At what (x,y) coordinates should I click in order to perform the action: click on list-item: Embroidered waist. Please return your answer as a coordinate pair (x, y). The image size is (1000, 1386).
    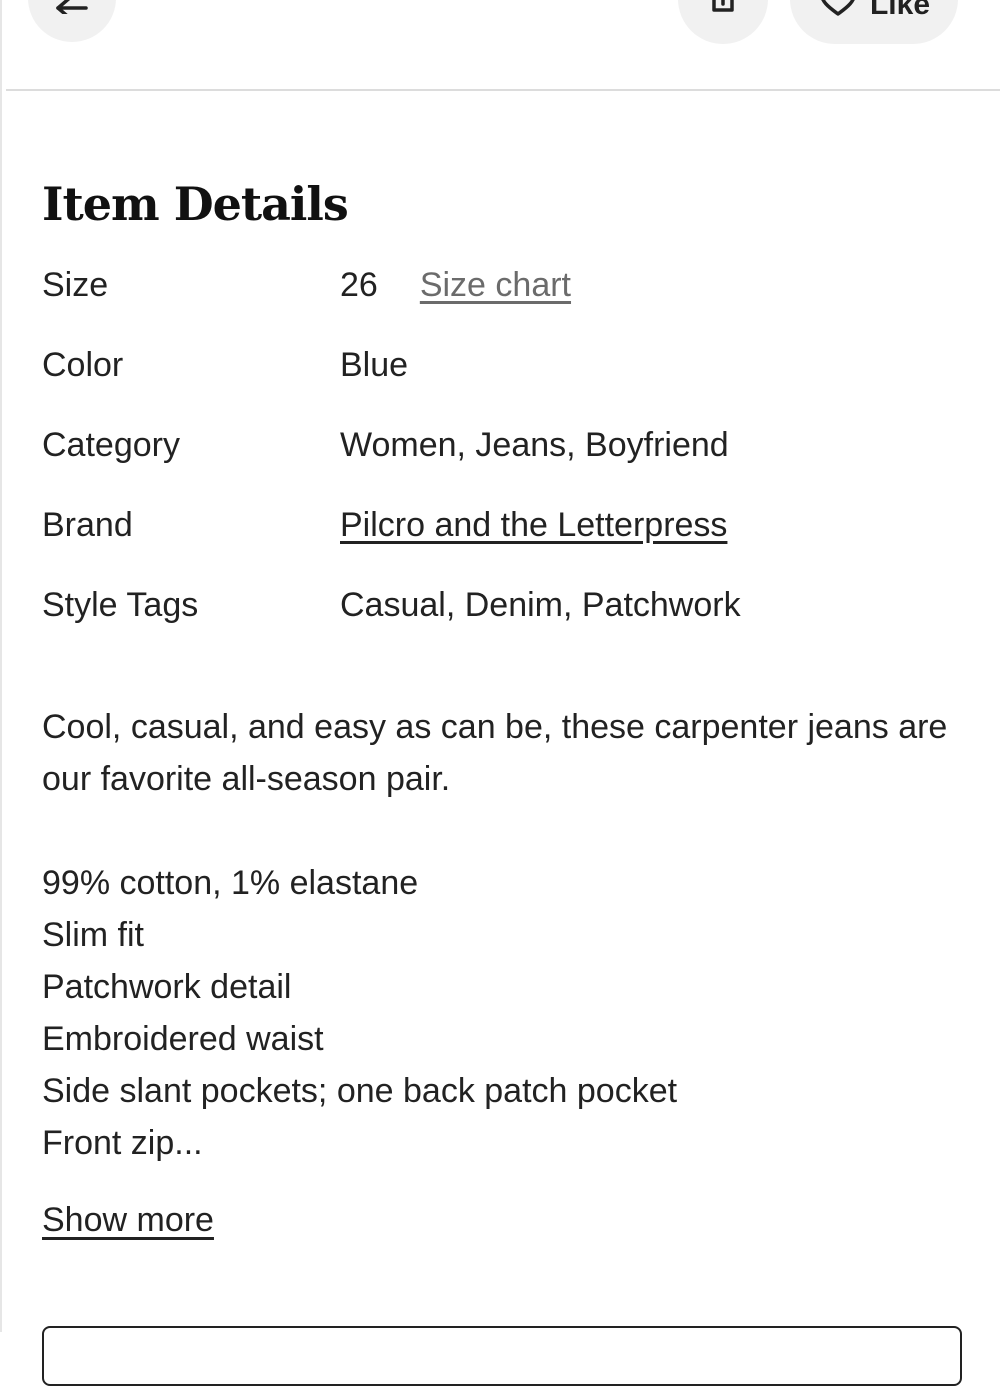
    Looking at the image, I should click on (183, 1039).